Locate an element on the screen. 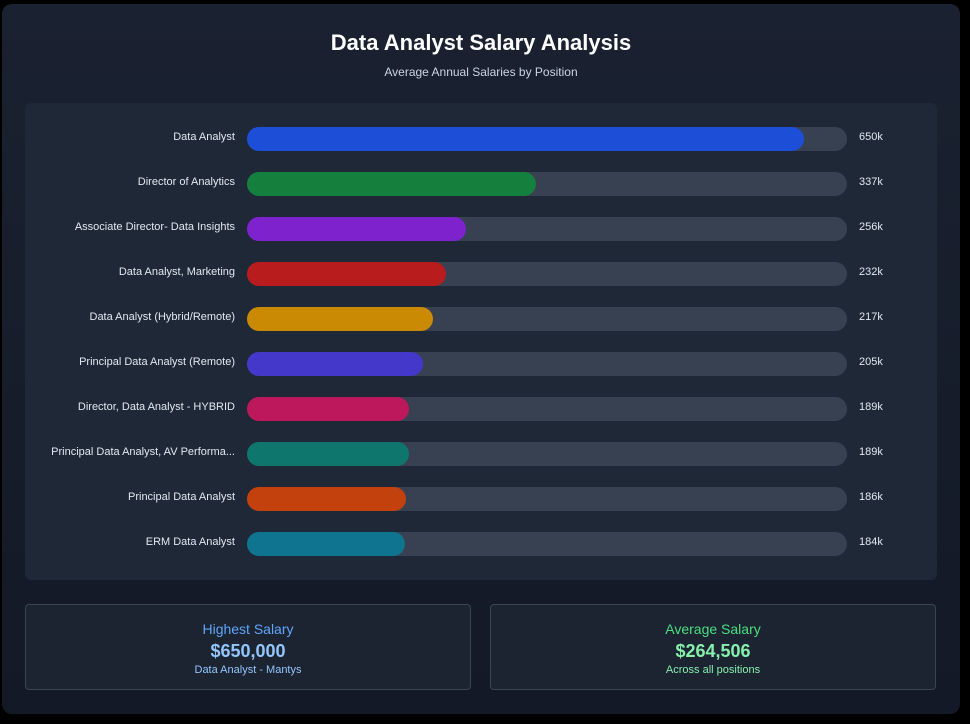  bar-category-label: Director, Data Analyst - HYBRID is located at coordinates (156, 407).